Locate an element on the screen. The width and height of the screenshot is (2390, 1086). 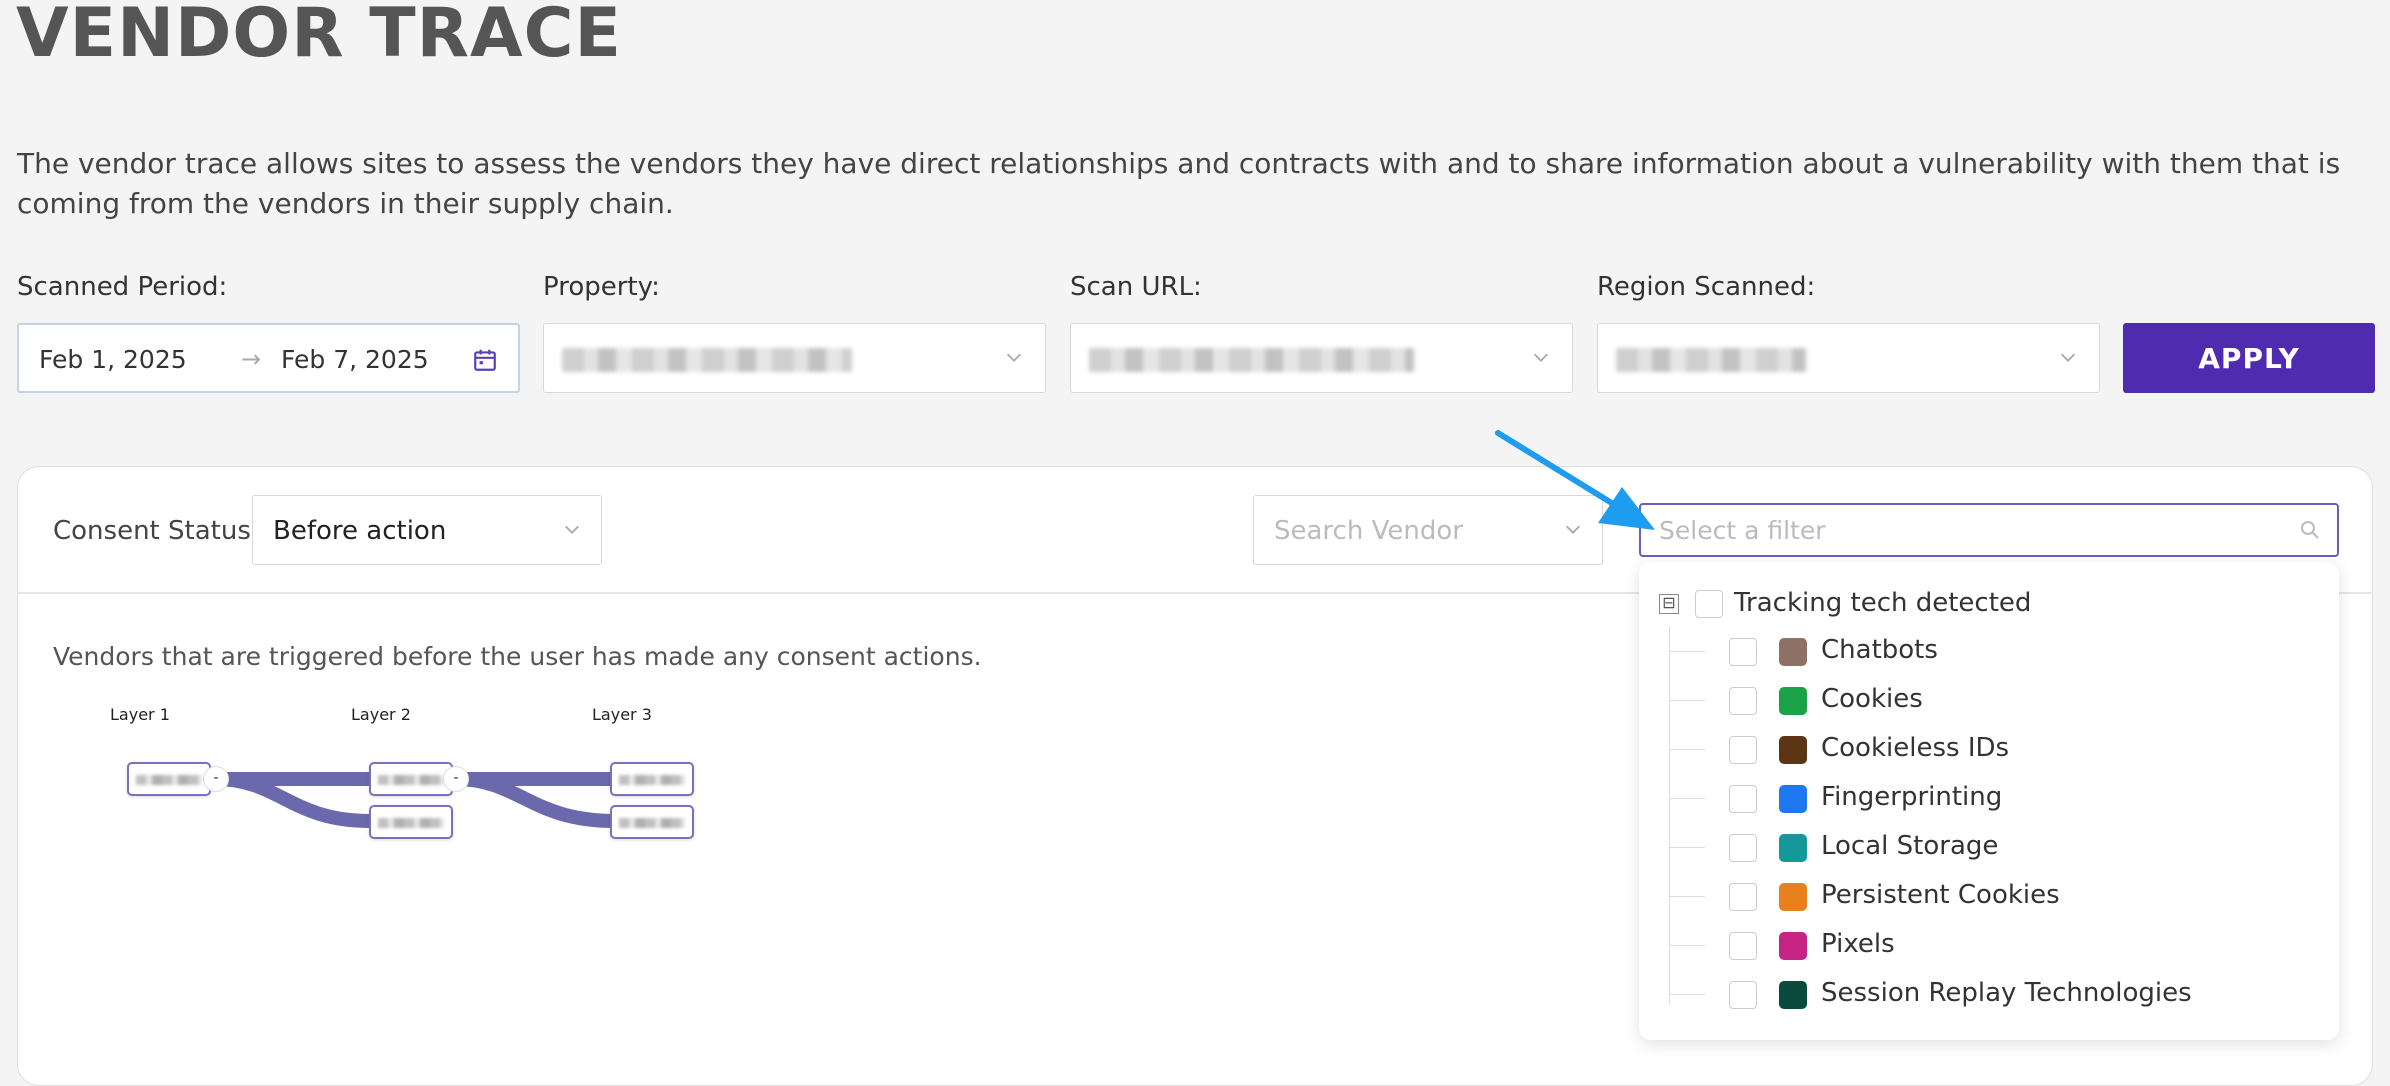
annotation-arrow-icon is located at coordinates (1575, 480).